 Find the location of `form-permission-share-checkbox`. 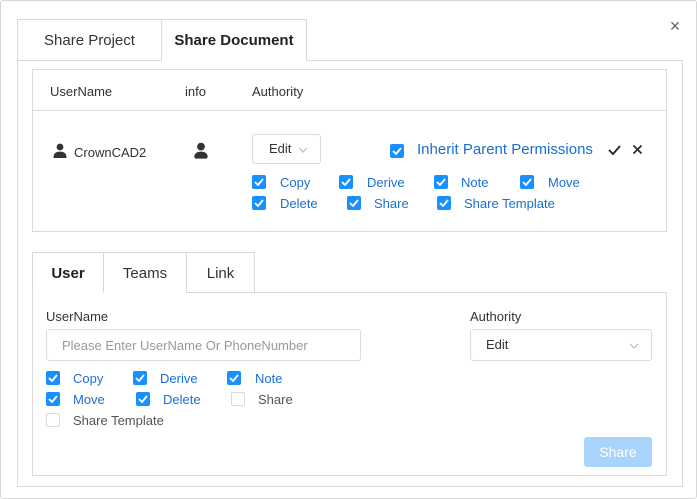

form-permission-share-checkbox is located at coordinates (238, 399).